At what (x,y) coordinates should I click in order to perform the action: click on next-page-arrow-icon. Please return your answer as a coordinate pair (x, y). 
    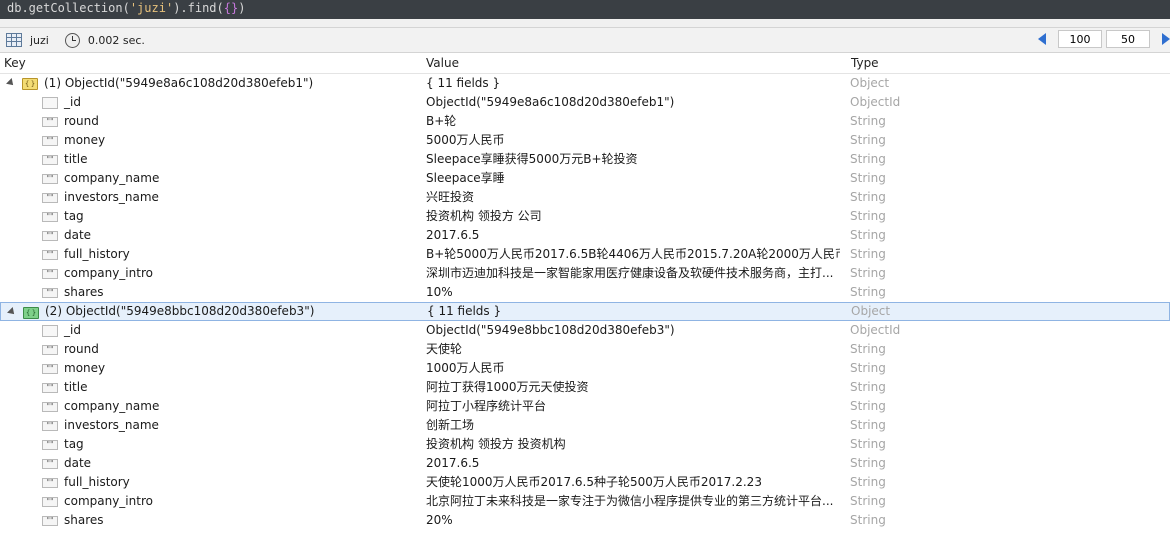
    Looking at the image, I should click on (1166, 39).